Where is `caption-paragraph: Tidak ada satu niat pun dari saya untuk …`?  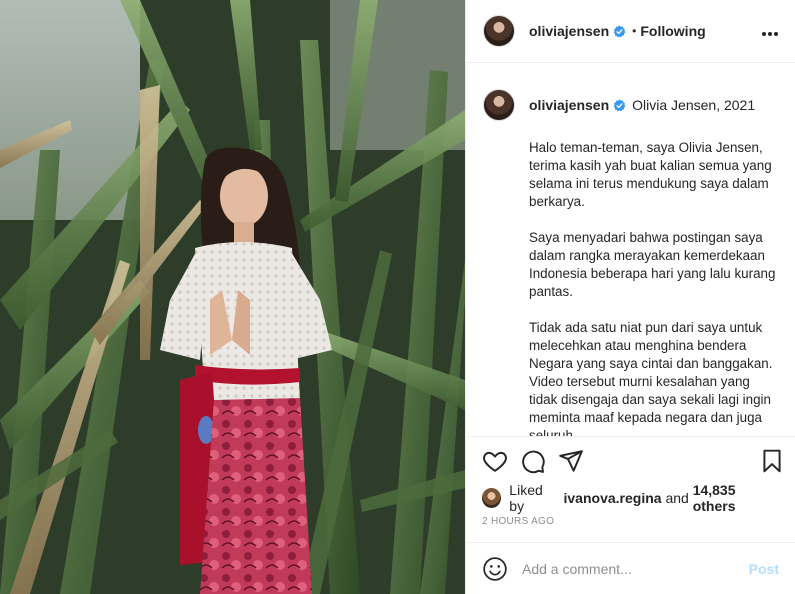
caption-paragraph: Tidak ada satu niat pun dari saya untuk … is located at coordinates (651, 378).